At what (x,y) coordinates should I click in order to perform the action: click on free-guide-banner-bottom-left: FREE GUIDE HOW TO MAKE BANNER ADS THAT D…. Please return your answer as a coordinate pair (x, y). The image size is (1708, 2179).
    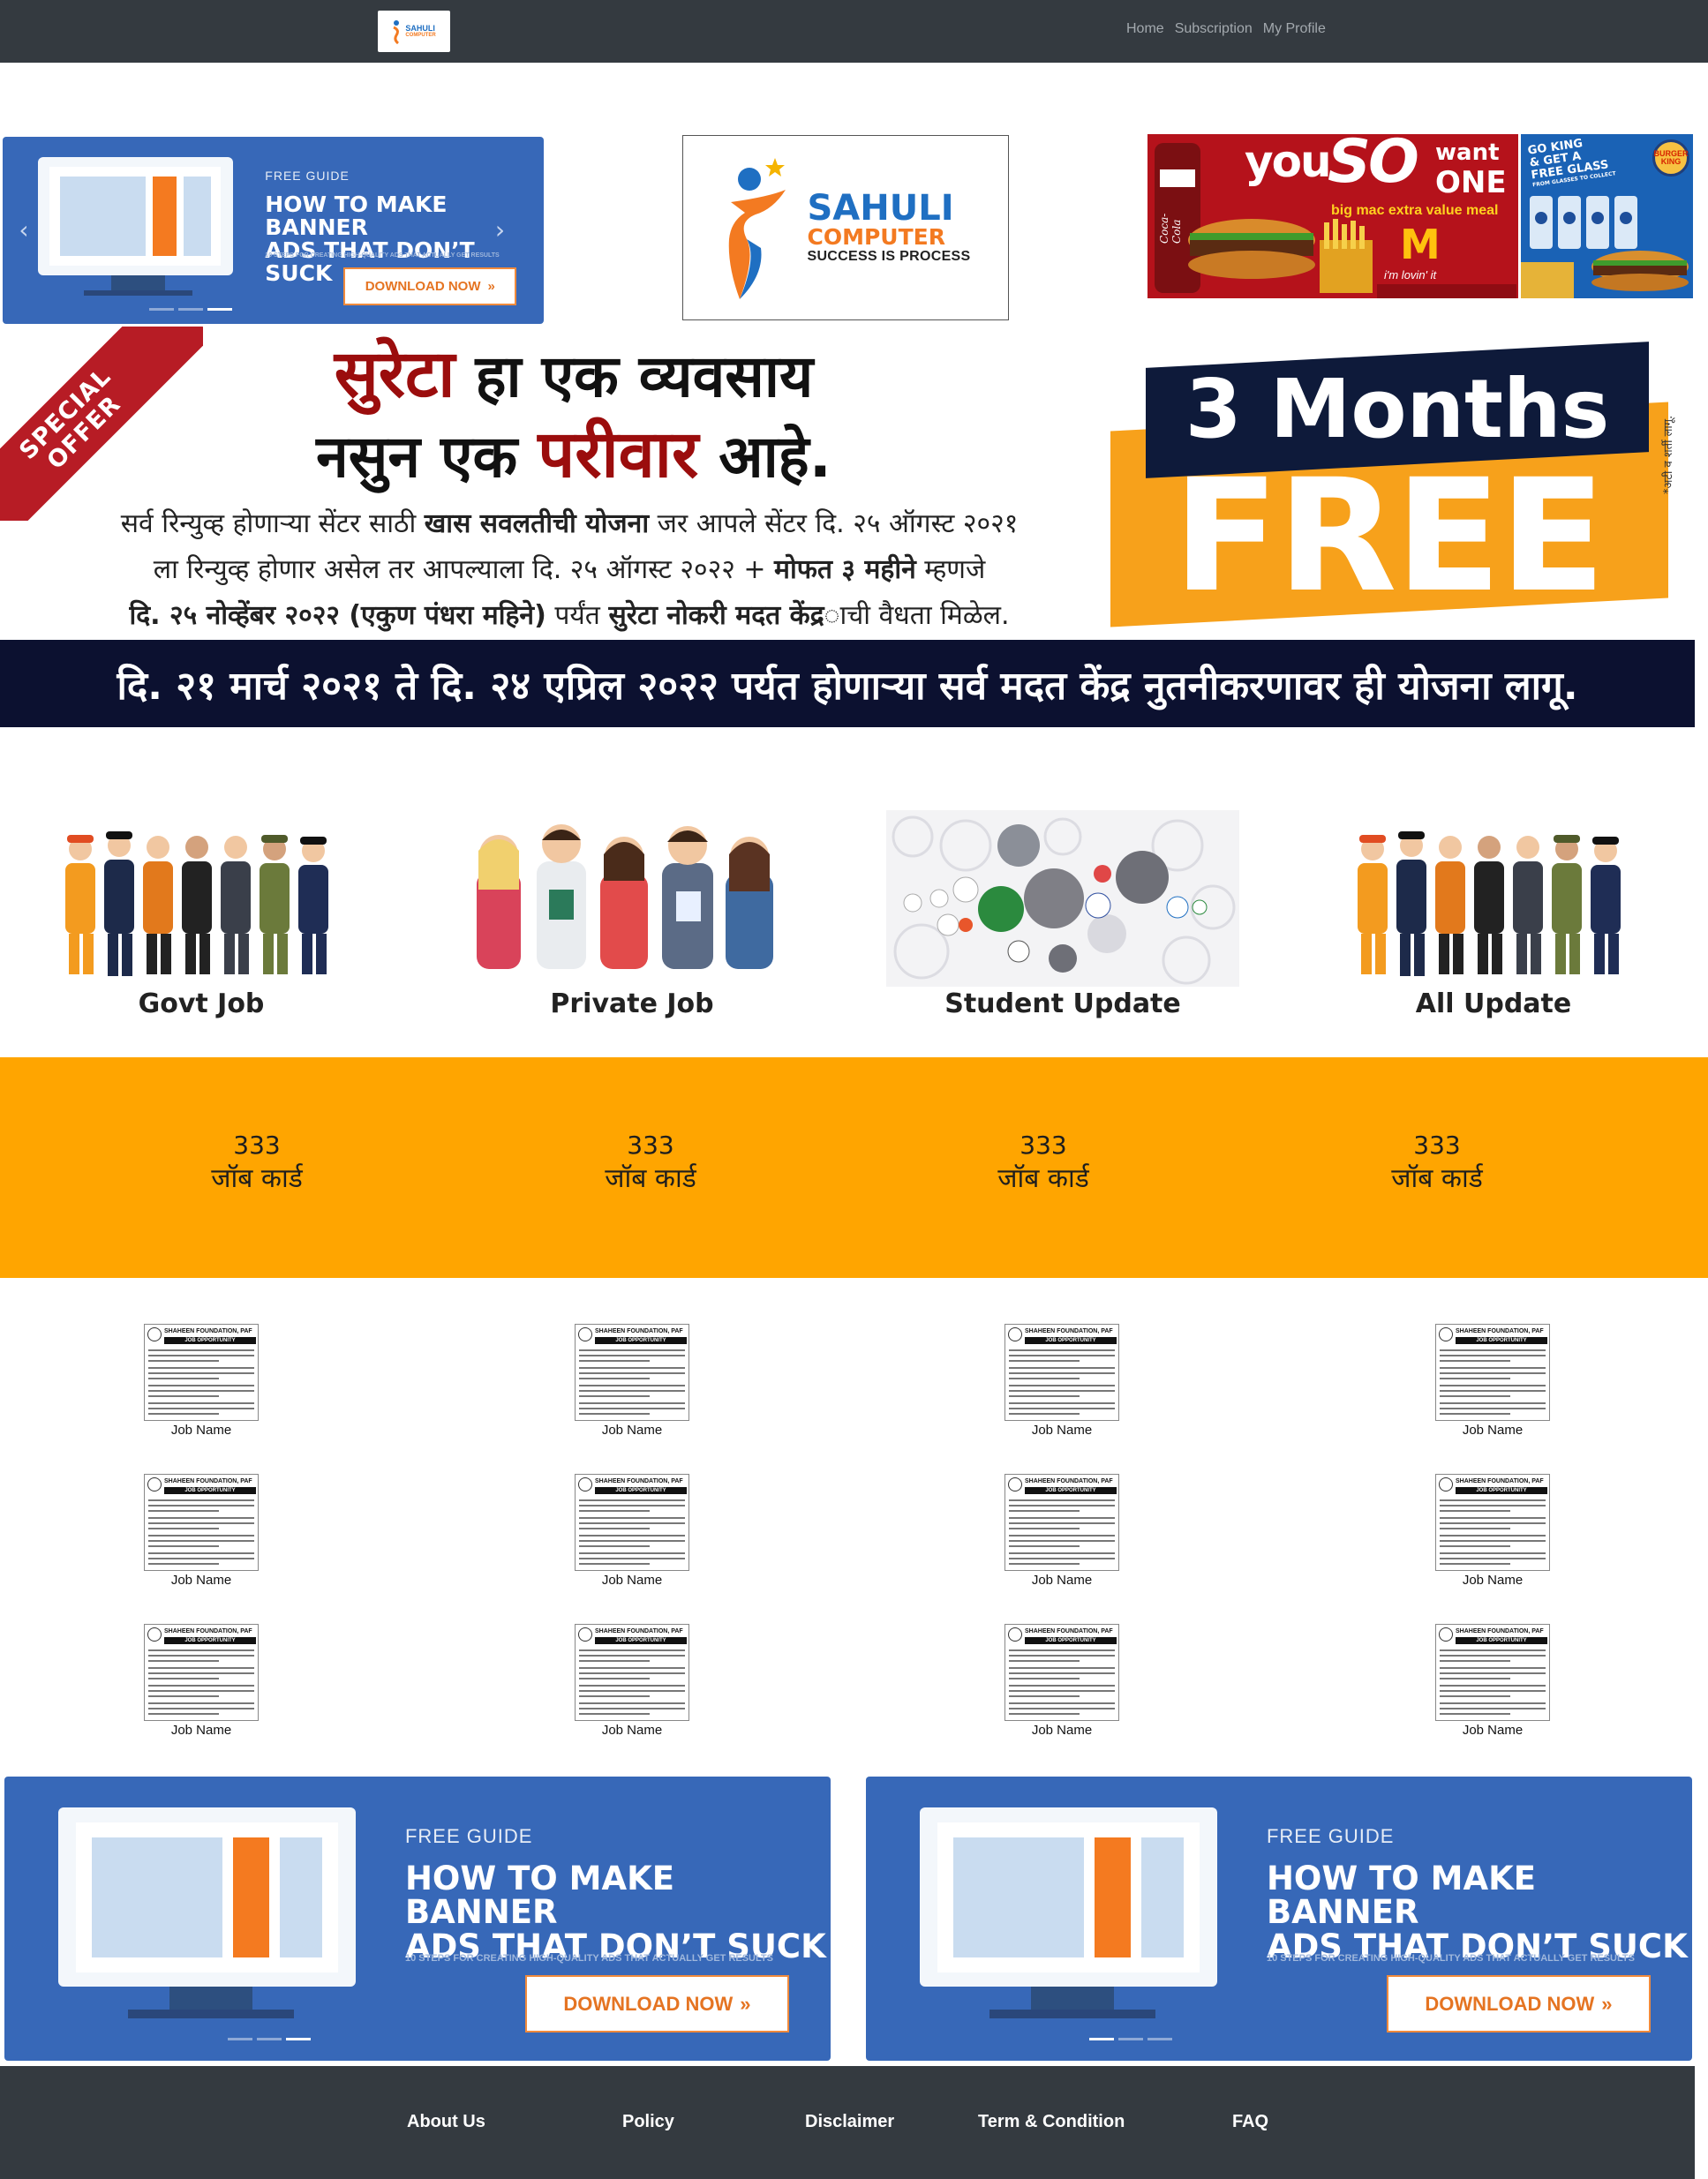
    Looking at the image, I should click on (417, 1919).